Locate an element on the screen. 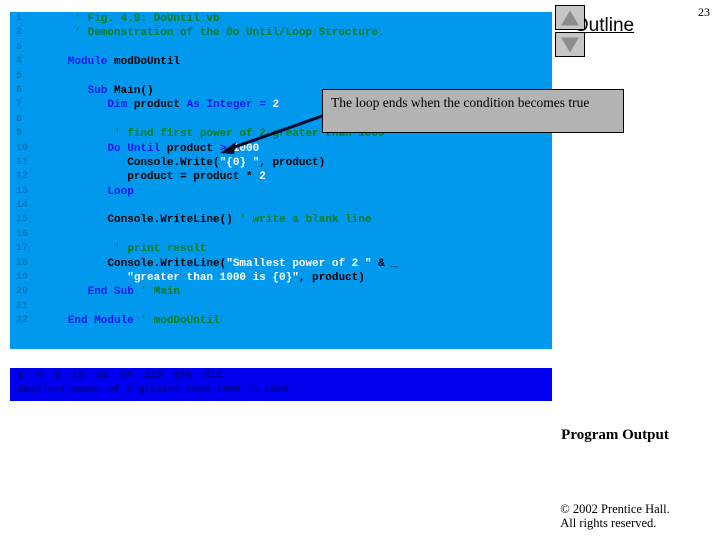 This screenshot has width=720, height=540. code-token-kw: > is located at coordinates (226, 148).